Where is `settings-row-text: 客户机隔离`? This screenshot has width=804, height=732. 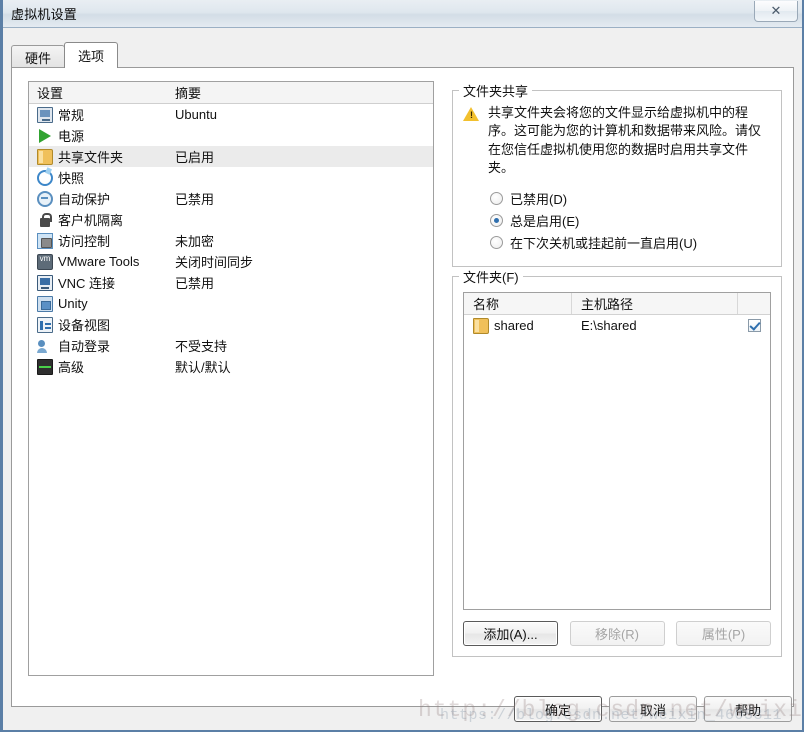 settings-row-text: 客户机隔离 is located at coordinates (91, 220).